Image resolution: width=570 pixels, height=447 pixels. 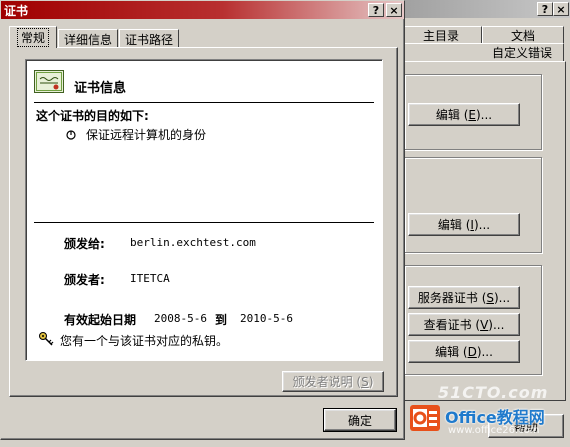 What do you see at coordinates (482, 52) in the screenshot?
I see `tab-custom-errors: 自定义错误` at bounding box center [482, 52].